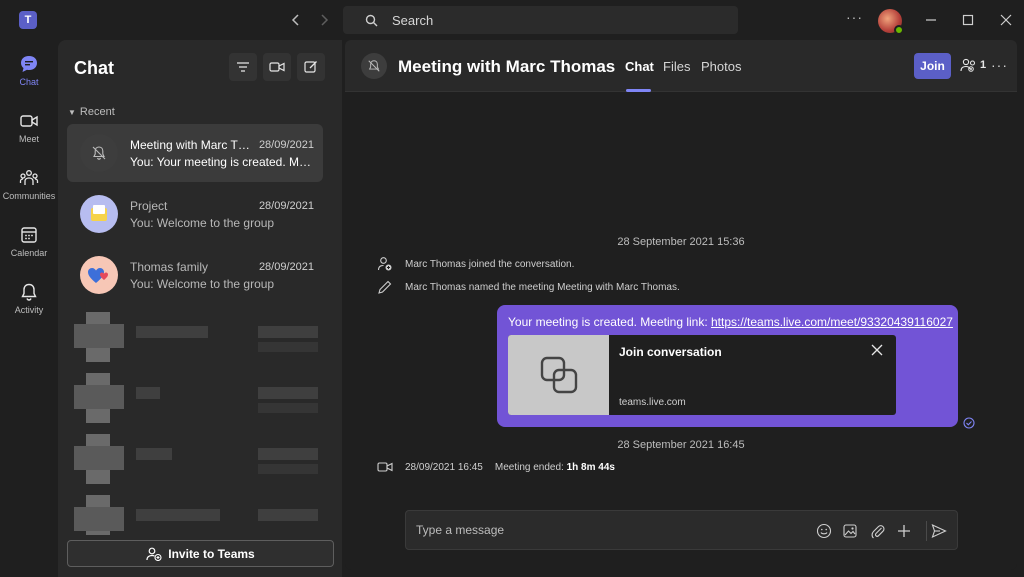 Image resolution: width=1024 pixels, height=577 pixels. I want to click on rail-item-calendar: Calendar, so click(29, 245).